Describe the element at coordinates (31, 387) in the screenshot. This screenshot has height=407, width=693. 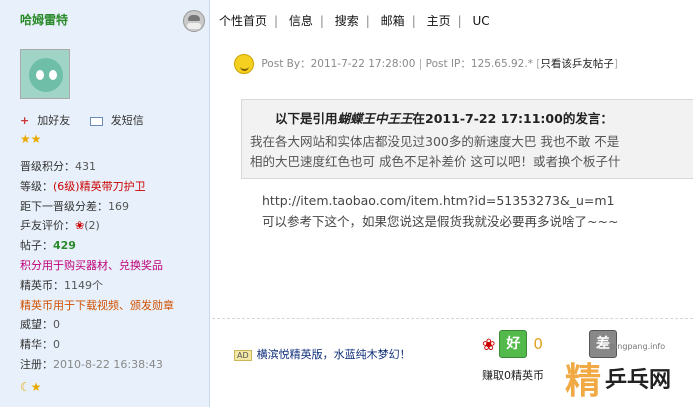
I see `moon-star-icon: ☾★` at that location.